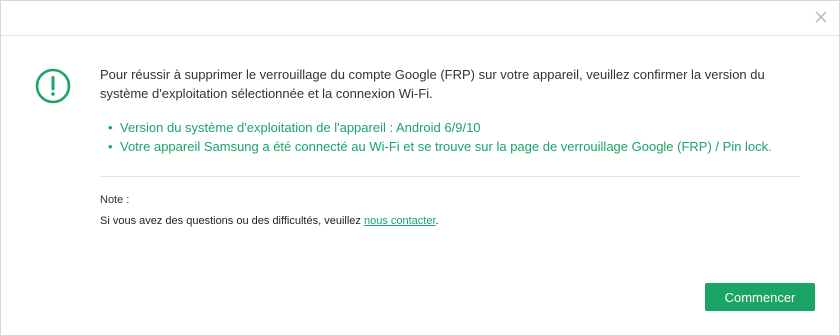 This screenshot has width=840, height=336. I want to click on contact-us-link: nous contacter, so click(400, 221).